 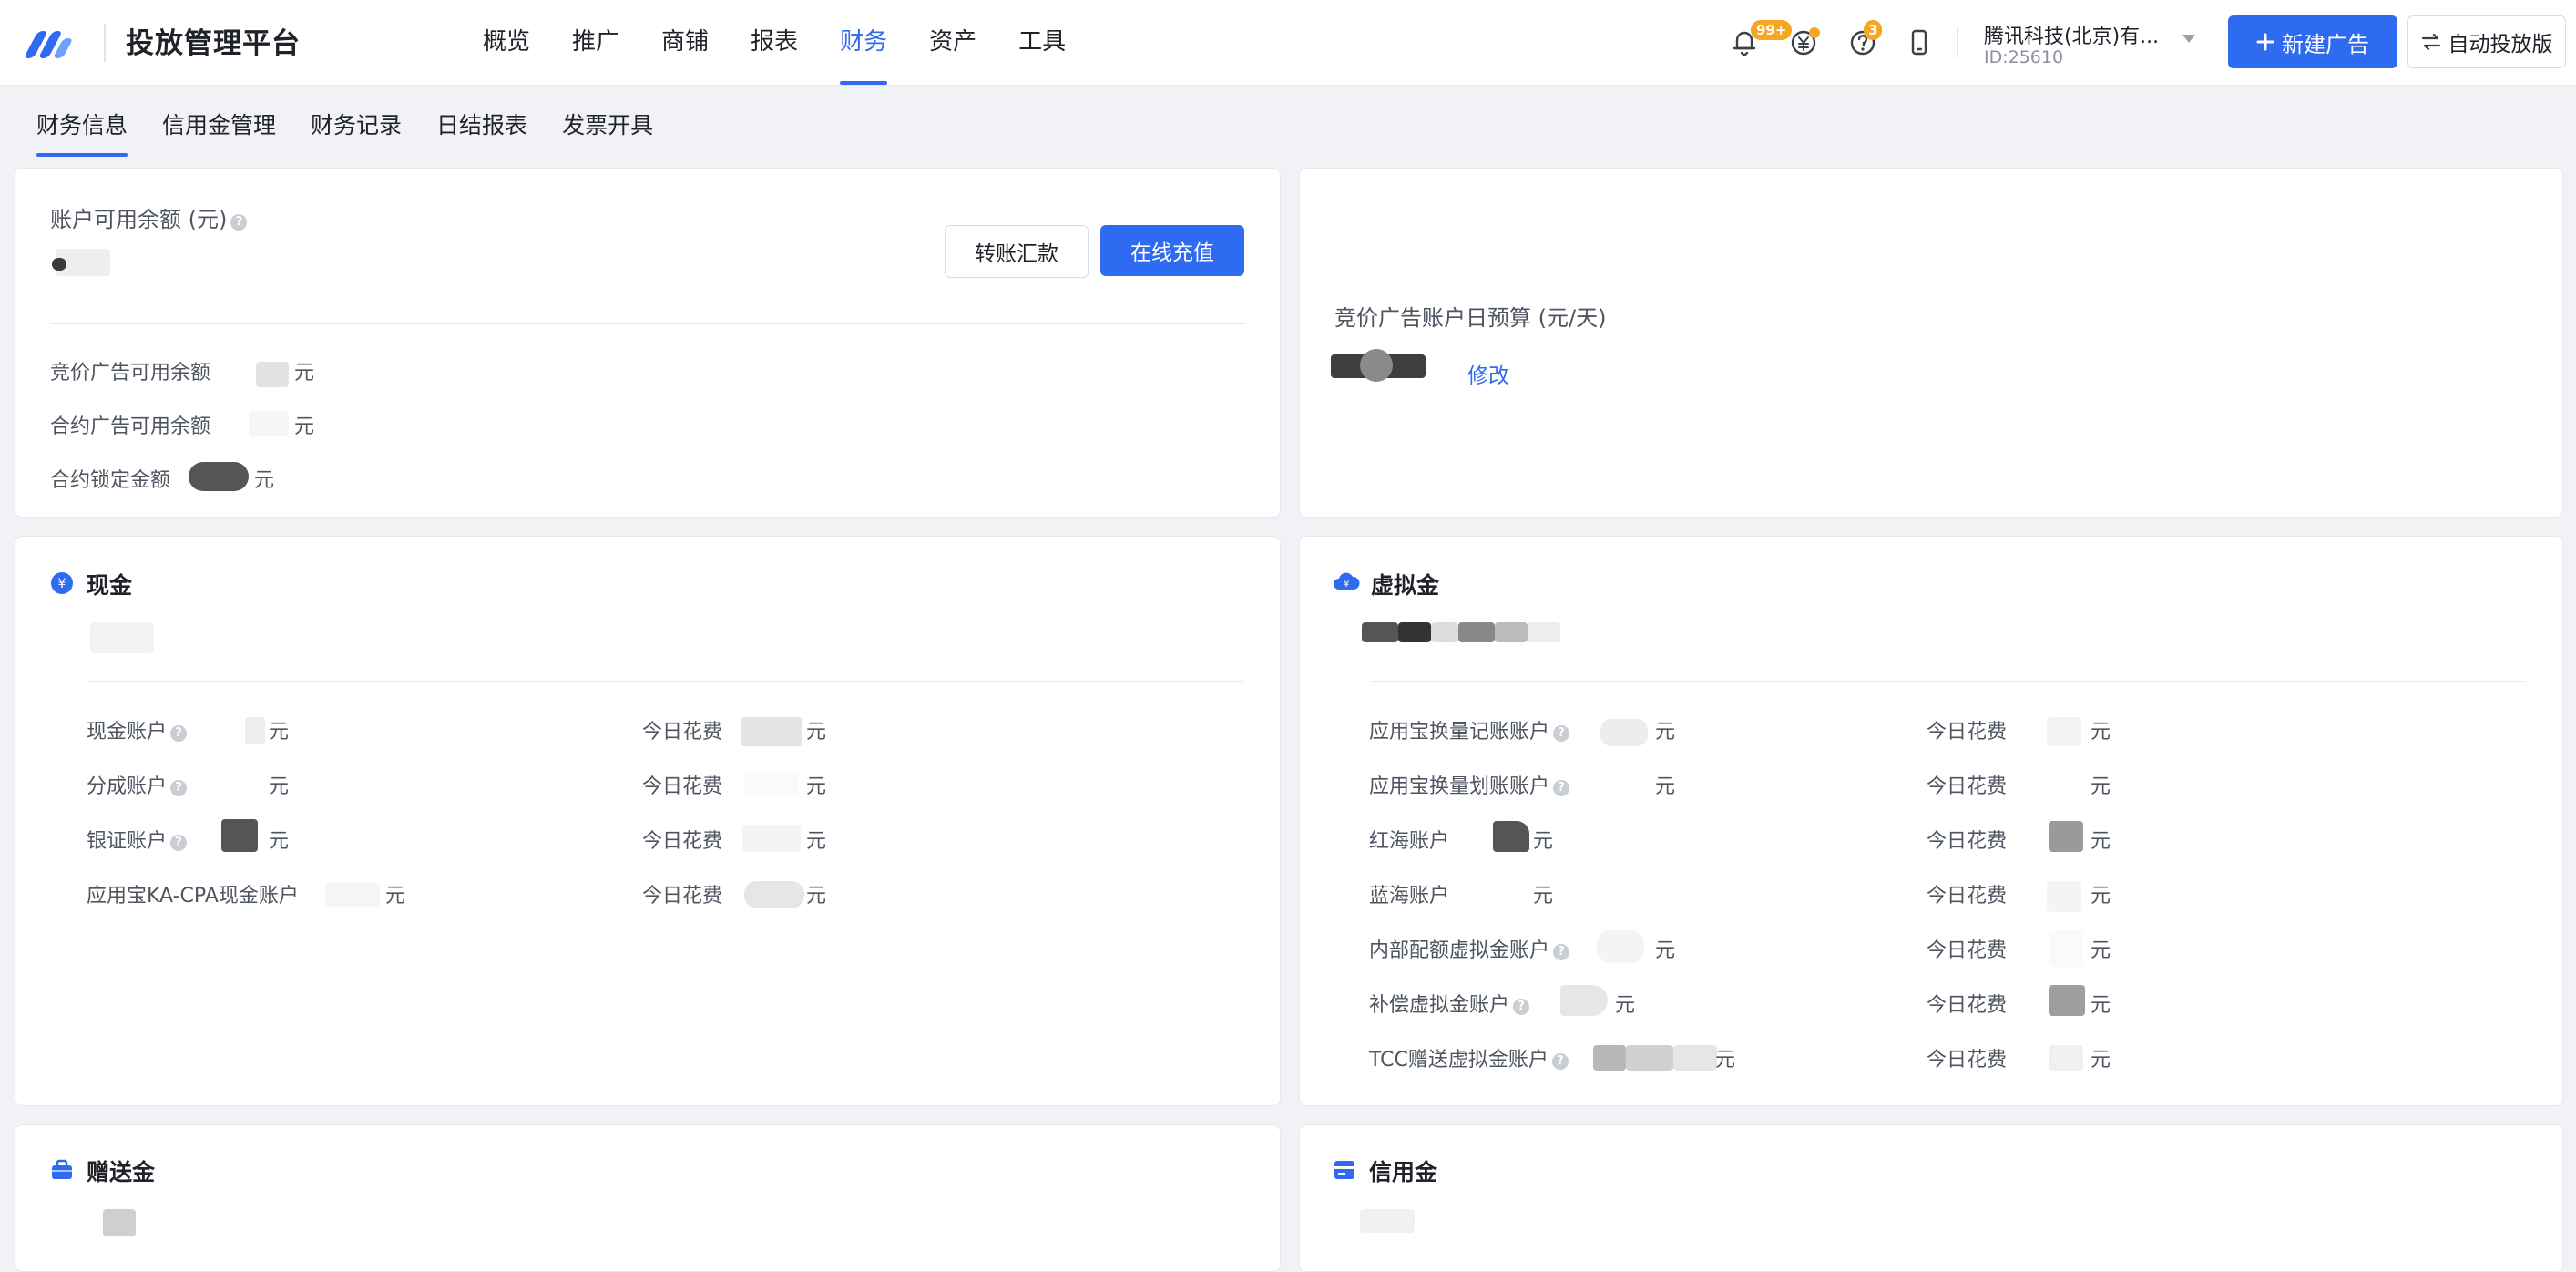 I want to click on tcc-gift-label: TCC赠送虚拟金账户?, so click(x=1469, y=1057).